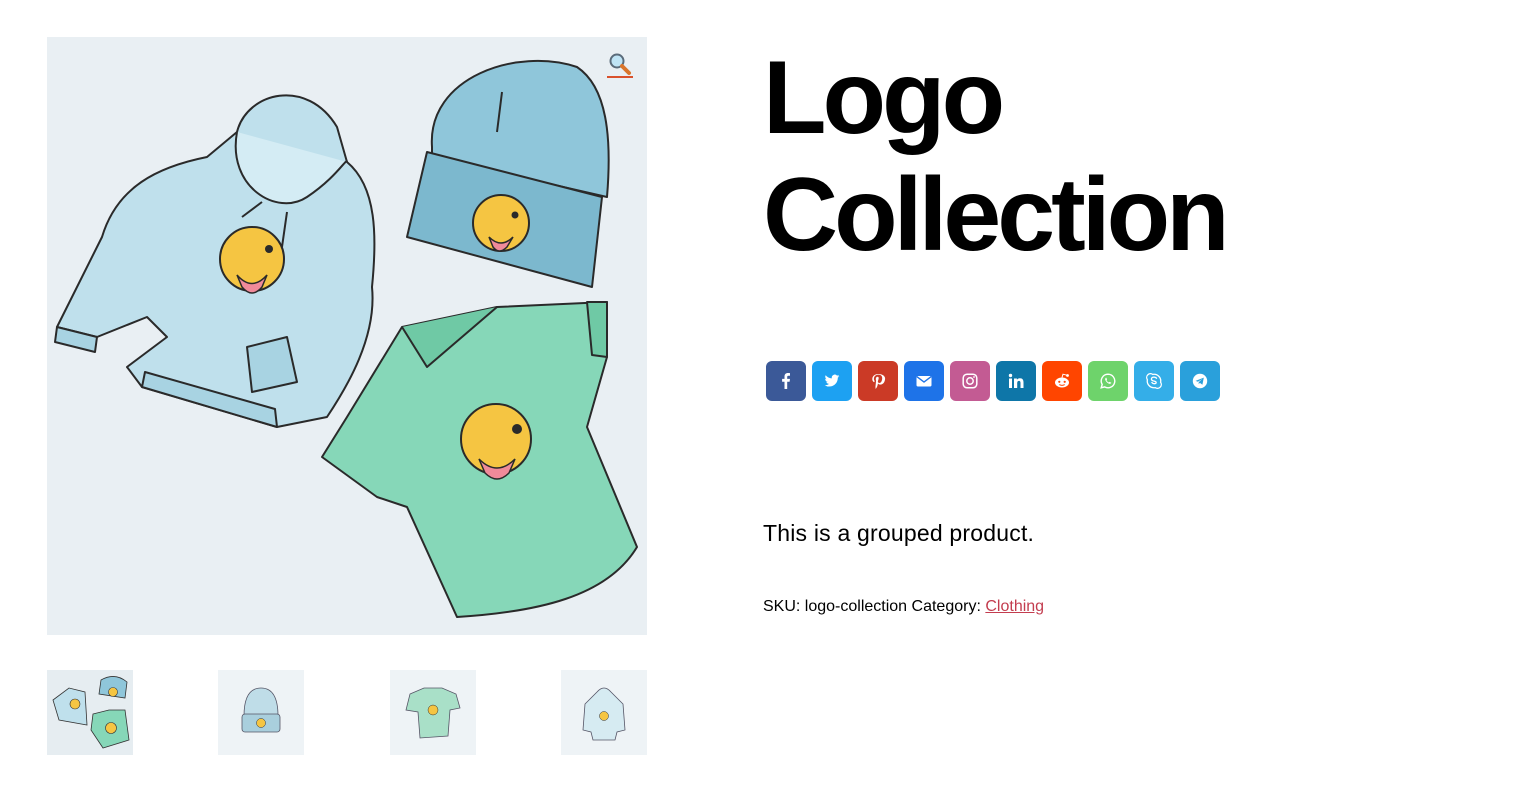  I want to click on pinterest-icon, so click(879, 381).